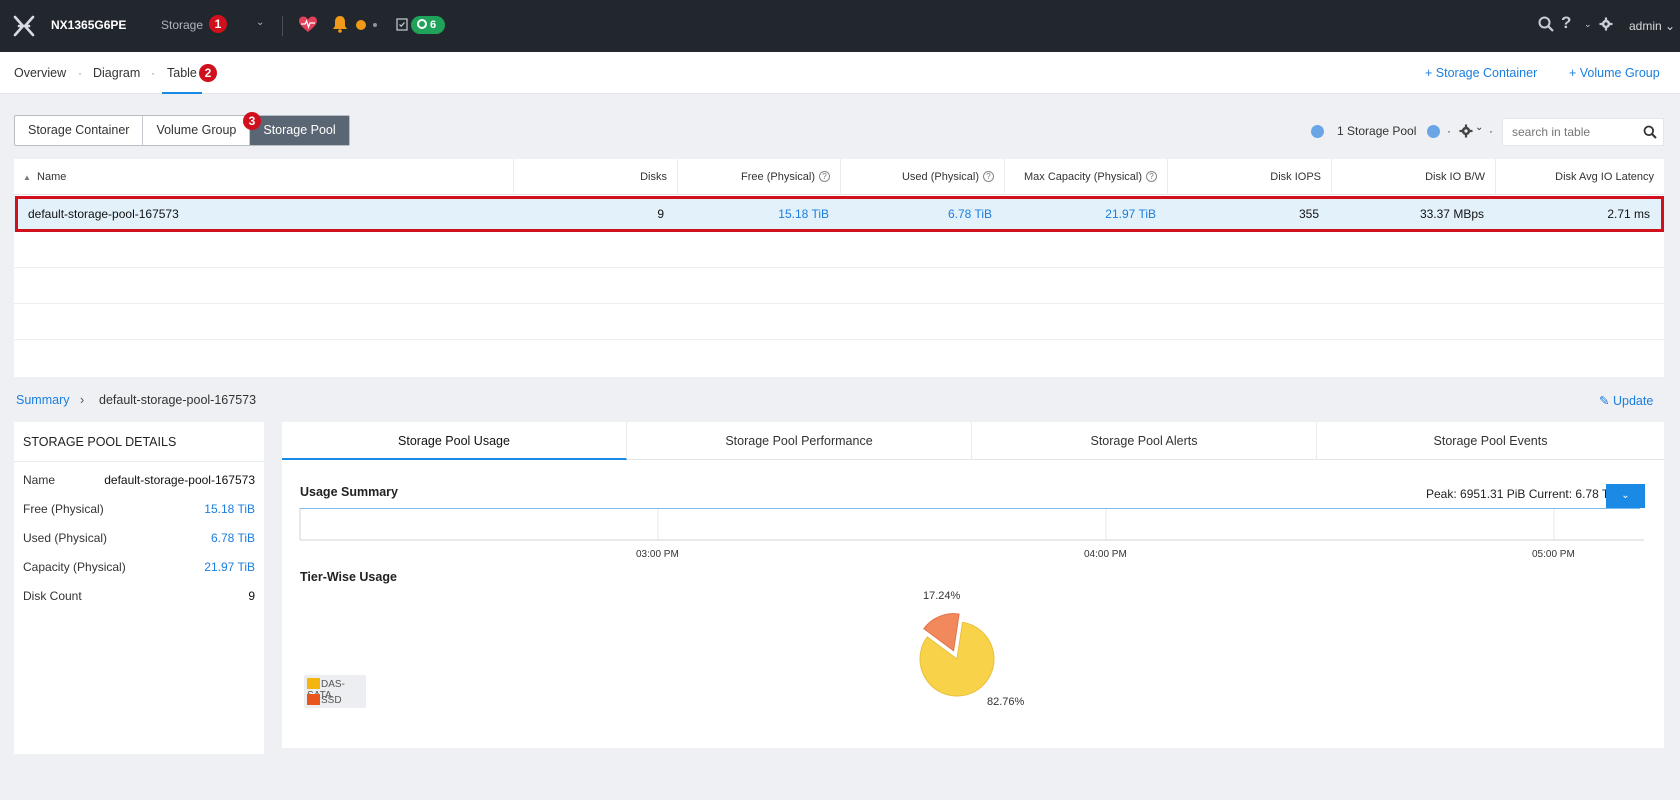 The image size is (1680, 800). I want to click on tab-storage-pool-alerts: Storage Pool Alerts, so click(1144, 441).